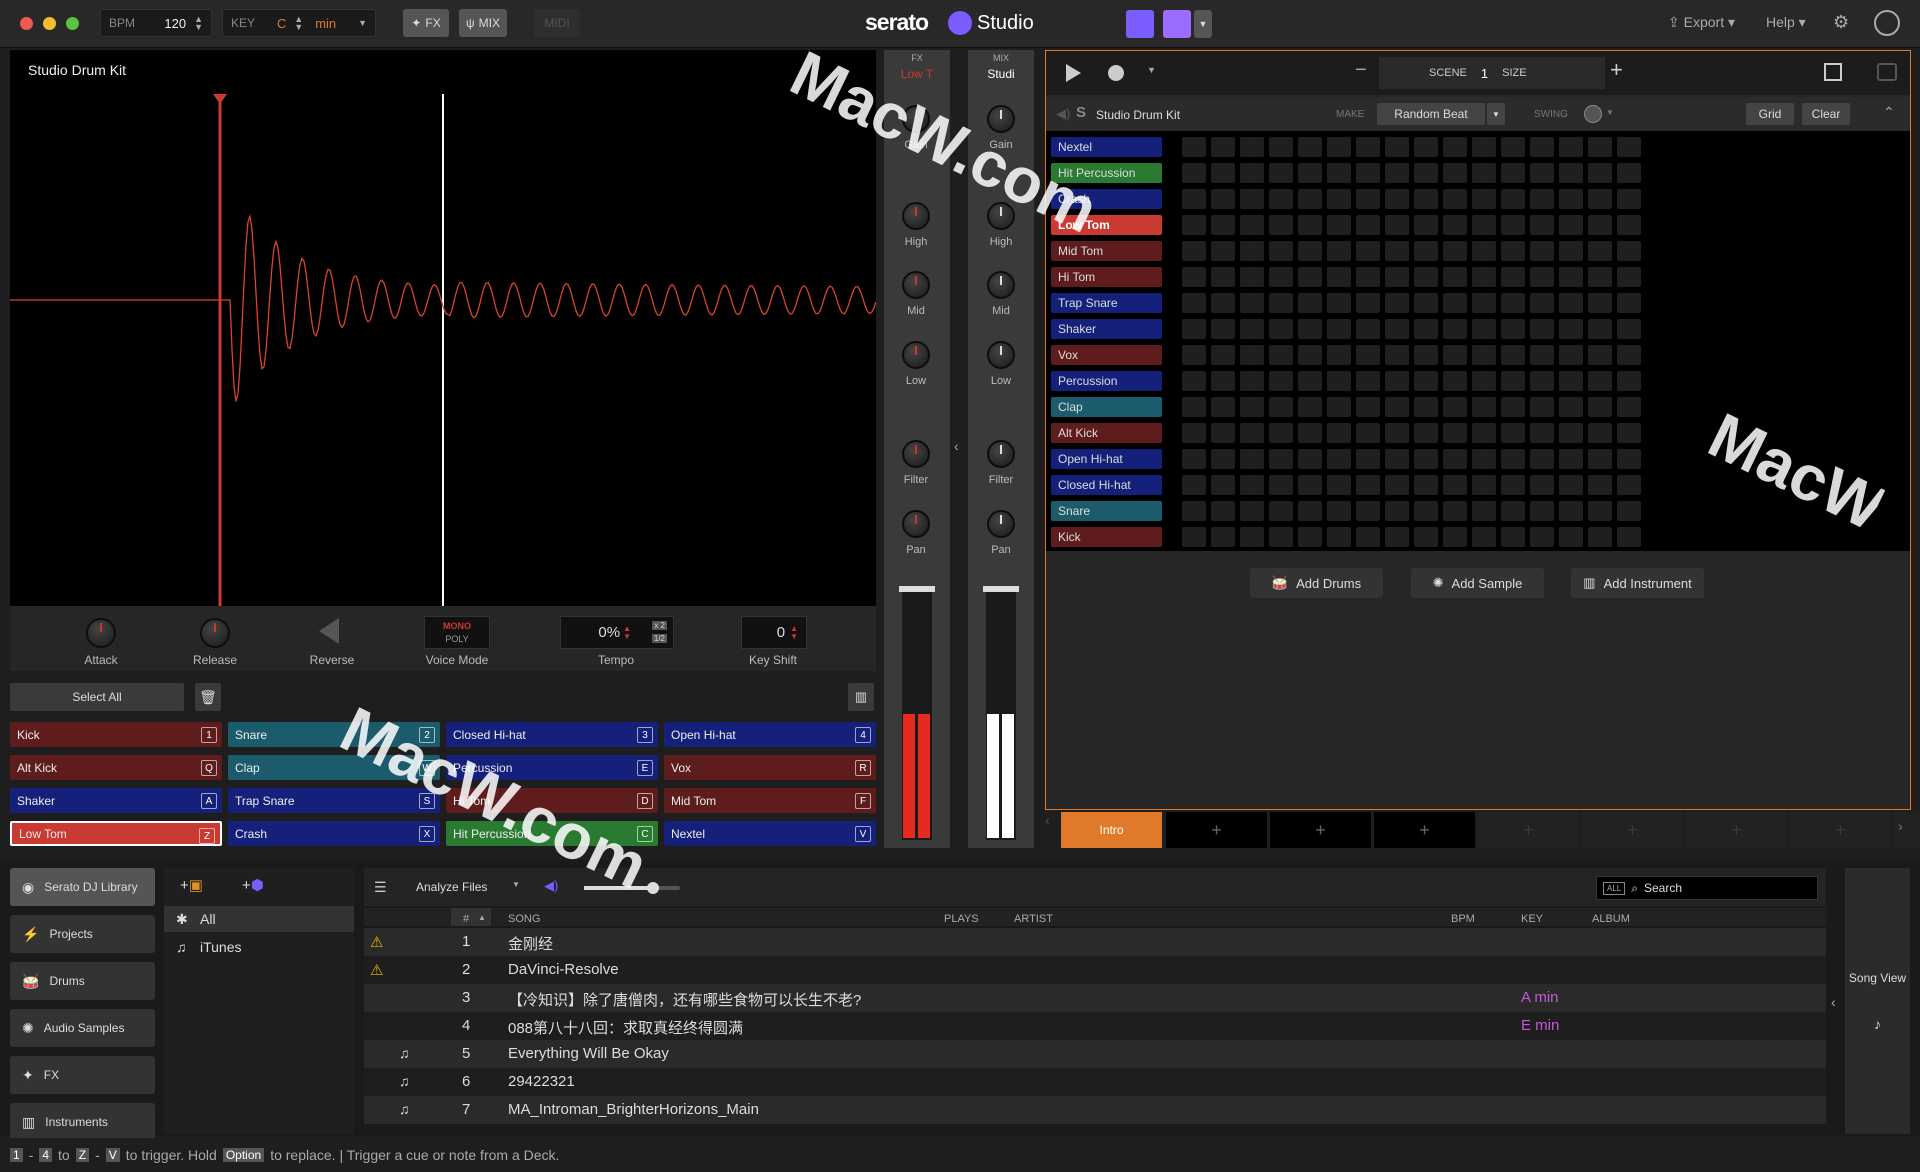 This screenshot has width=1920, height=1172. I want to click on deck-low-knob, so click(916, 355).